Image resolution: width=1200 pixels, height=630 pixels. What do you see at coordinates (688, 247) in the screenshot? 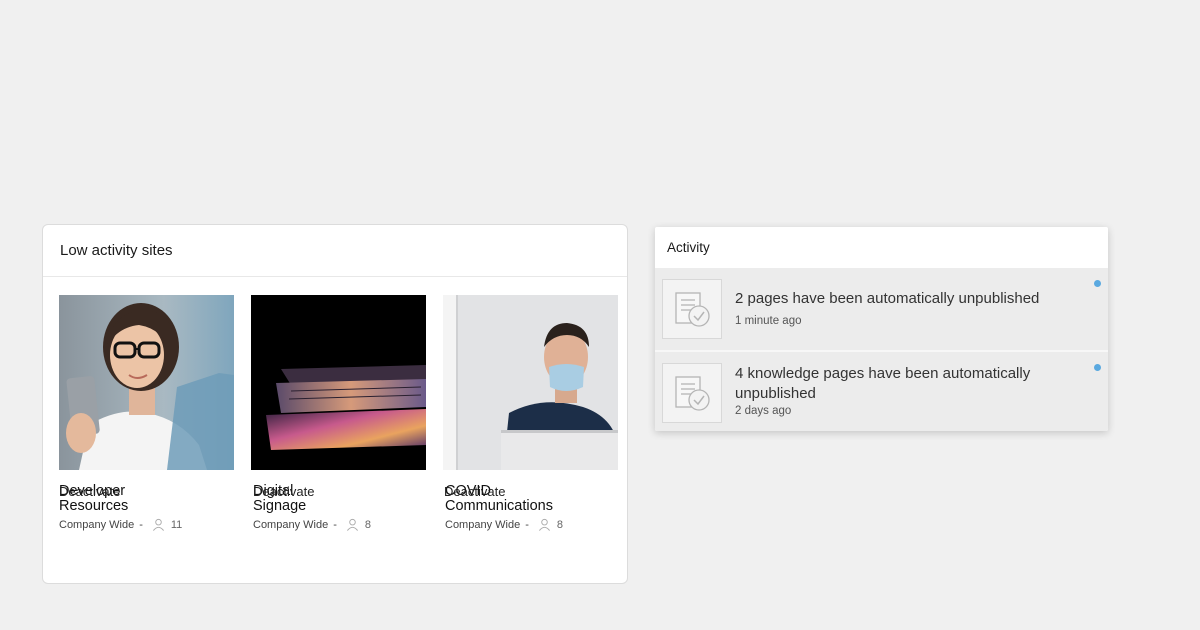
I see `activity-title: Activity` at bounding box center [688, 247].